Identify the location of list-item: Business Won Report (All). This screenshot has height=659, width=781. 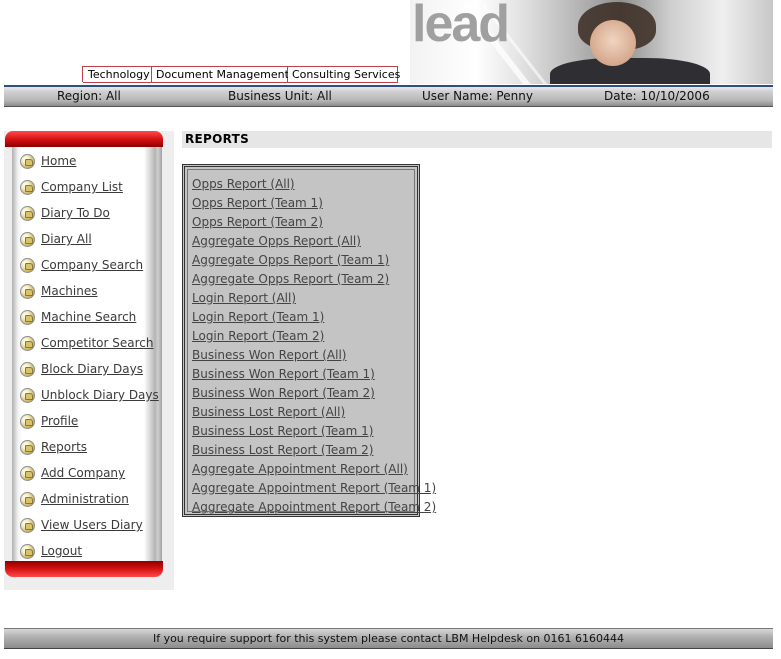
(314, 355).